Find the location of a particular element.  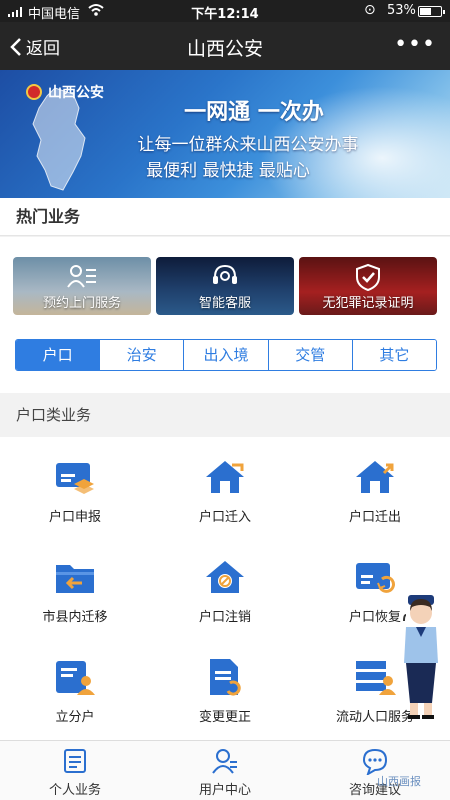

house-cancel-icon is located at coordinates (225, 577).